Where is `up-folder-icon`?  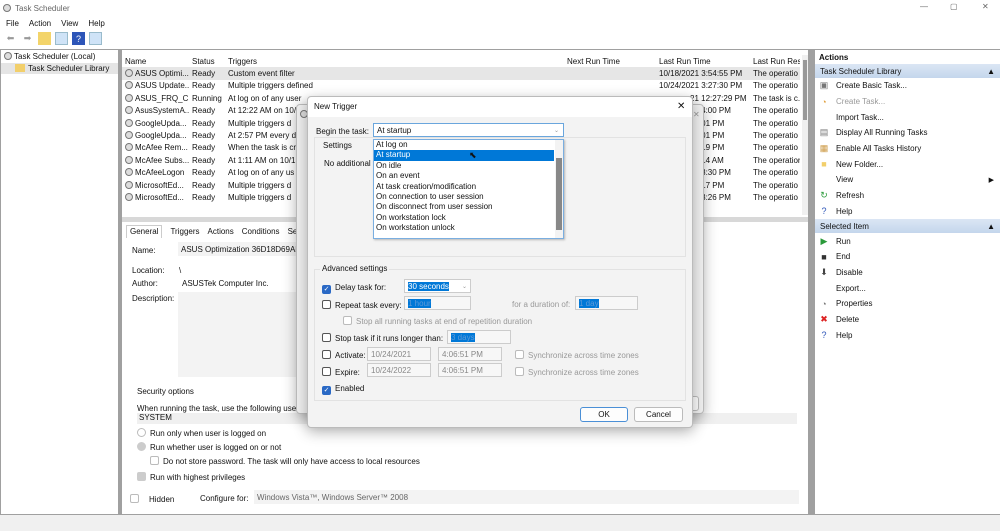 up-folder-icon is located at coordinates (44, 38).